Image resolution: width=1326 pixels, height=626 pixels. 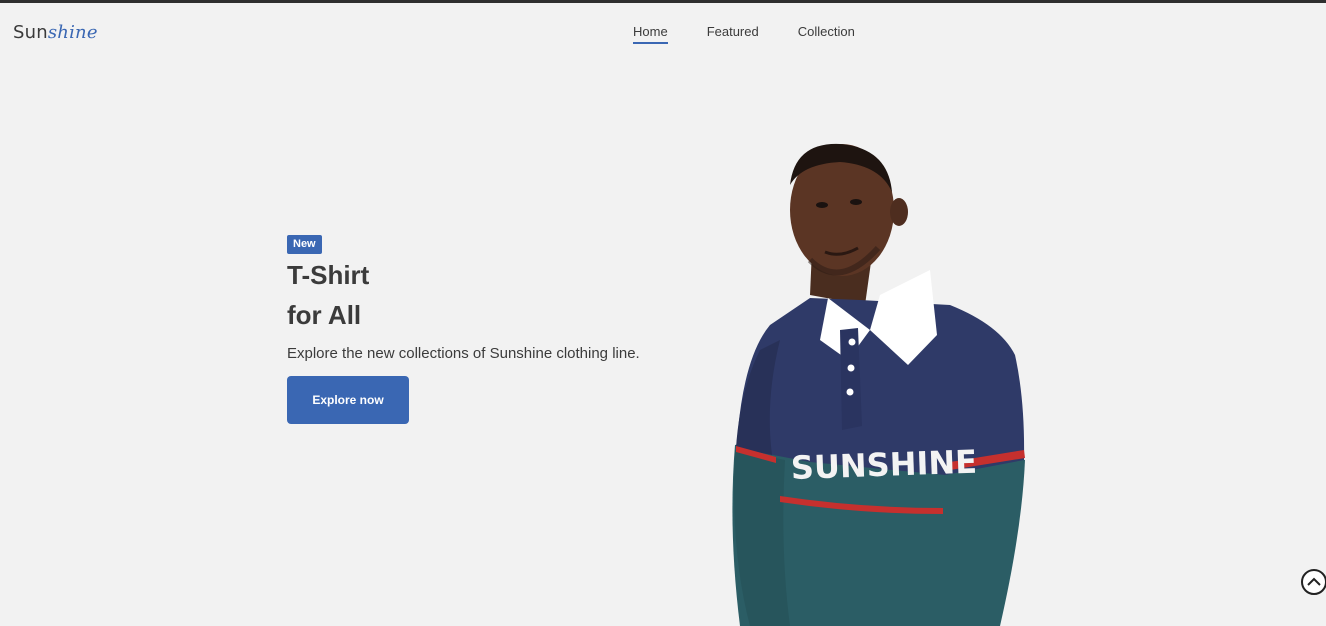 What do you see at coordinates (826, 34) in the screenshot?
I see `nav-item-collection: Collection` at bounding box center [826, 34].